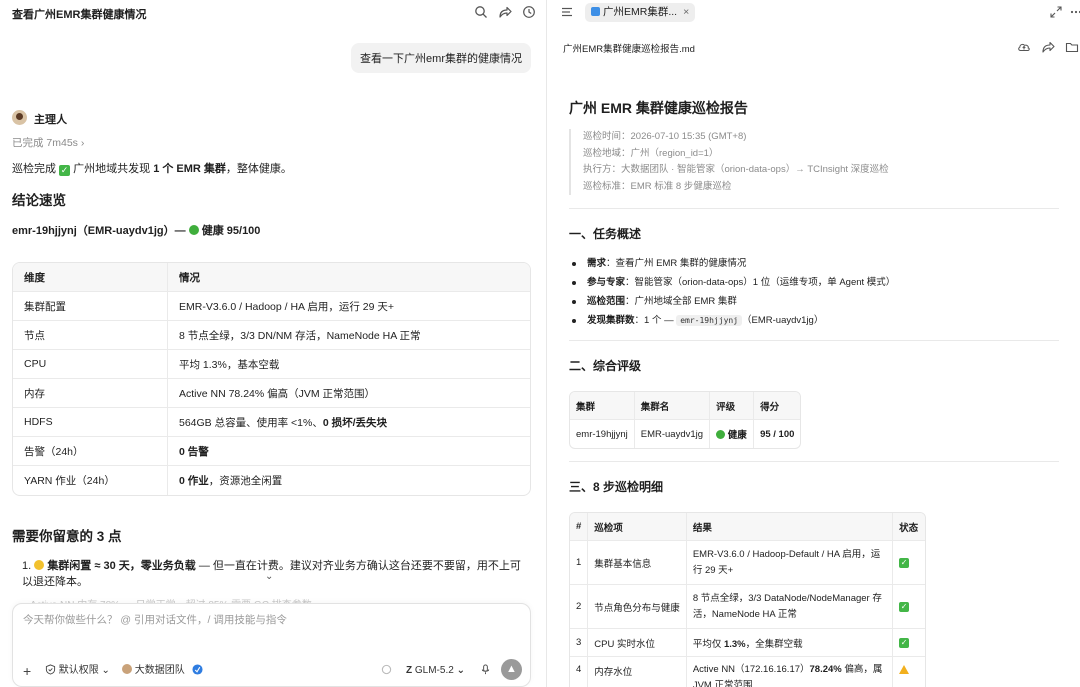  Describe the element at coordinates (268, 620) in the screenshot. I see `message-input` at that location.